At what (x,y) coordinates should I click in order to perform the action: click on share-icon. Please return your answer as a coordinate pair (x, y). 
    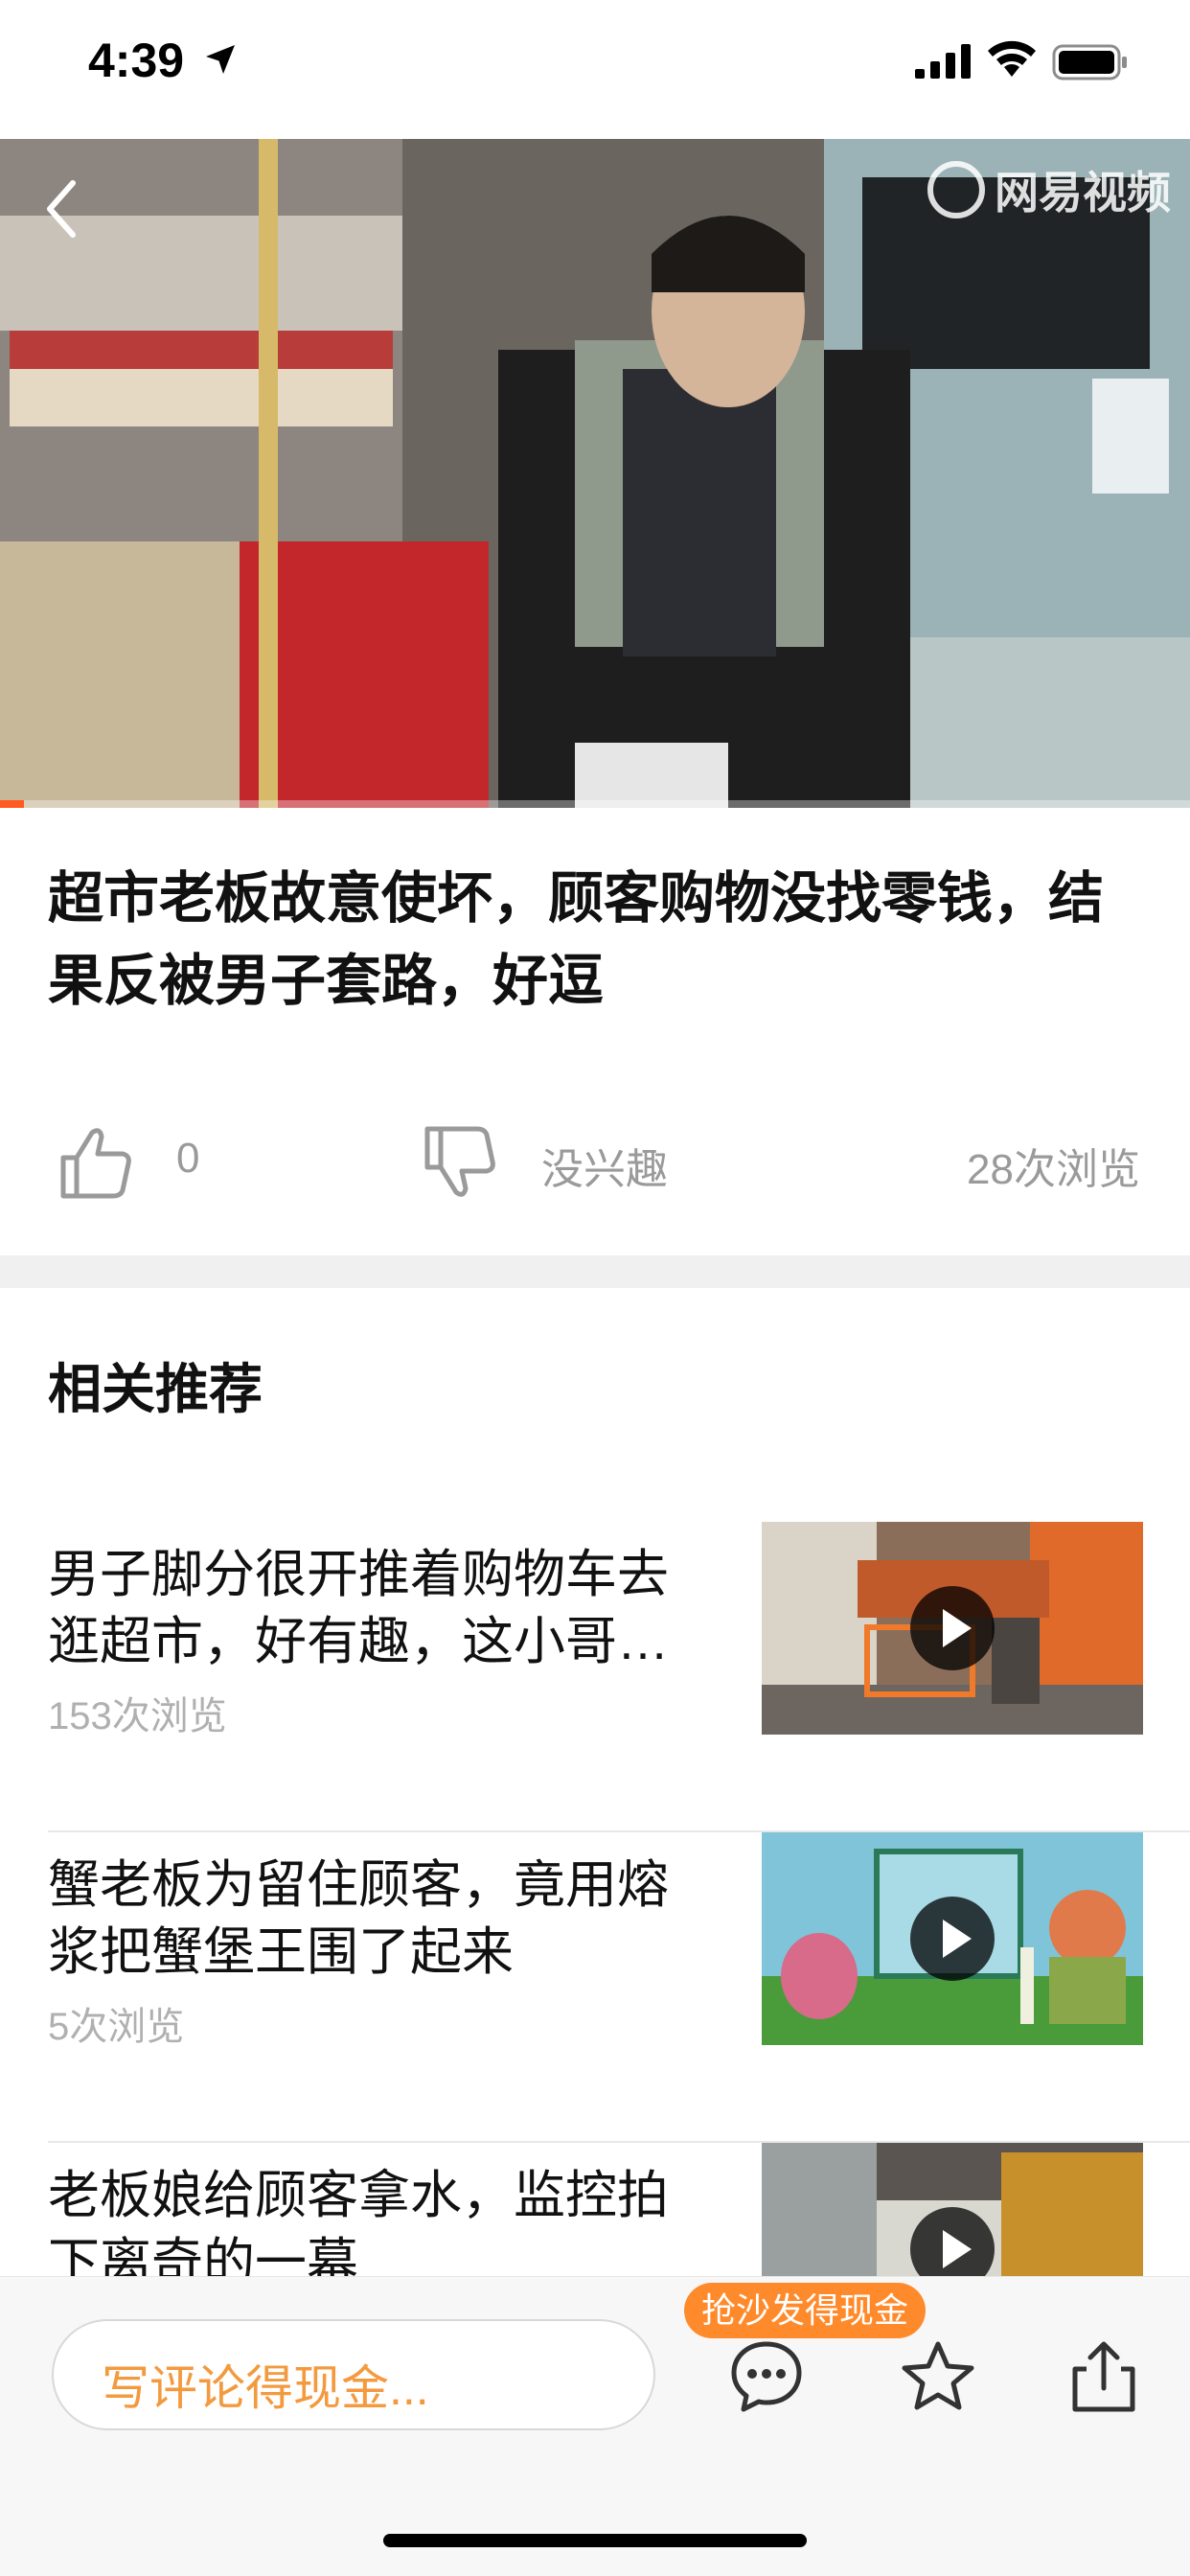
    Looking at the image, I should click on (1103, 2376).